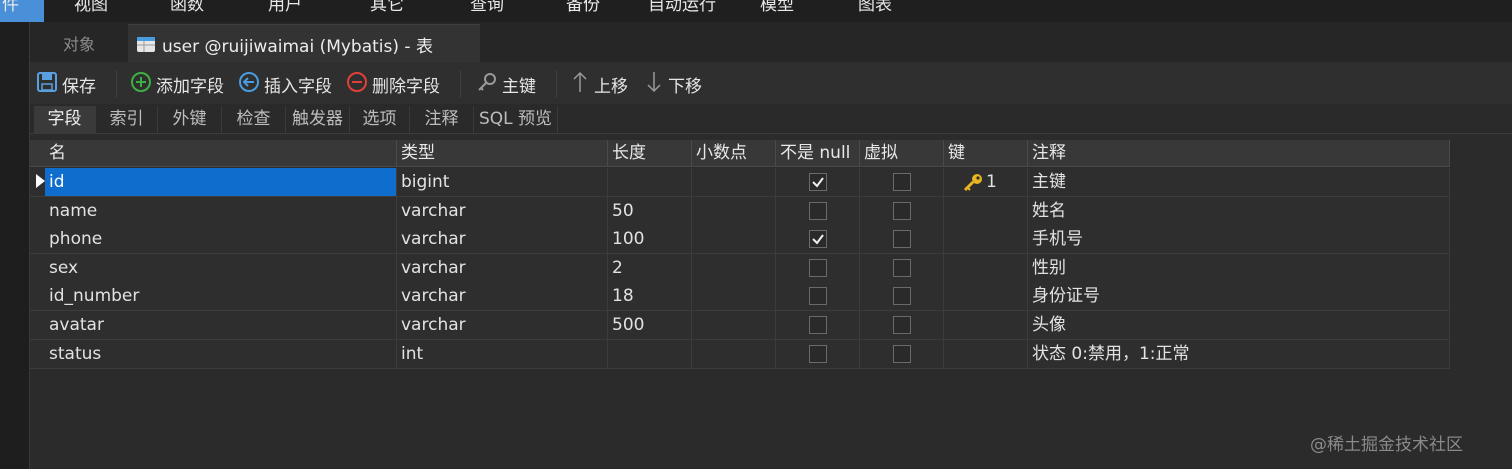 This screenshot has height=469, width=1512. I want to click on table-row: sex varchar 2 性别, so click(740, 268).